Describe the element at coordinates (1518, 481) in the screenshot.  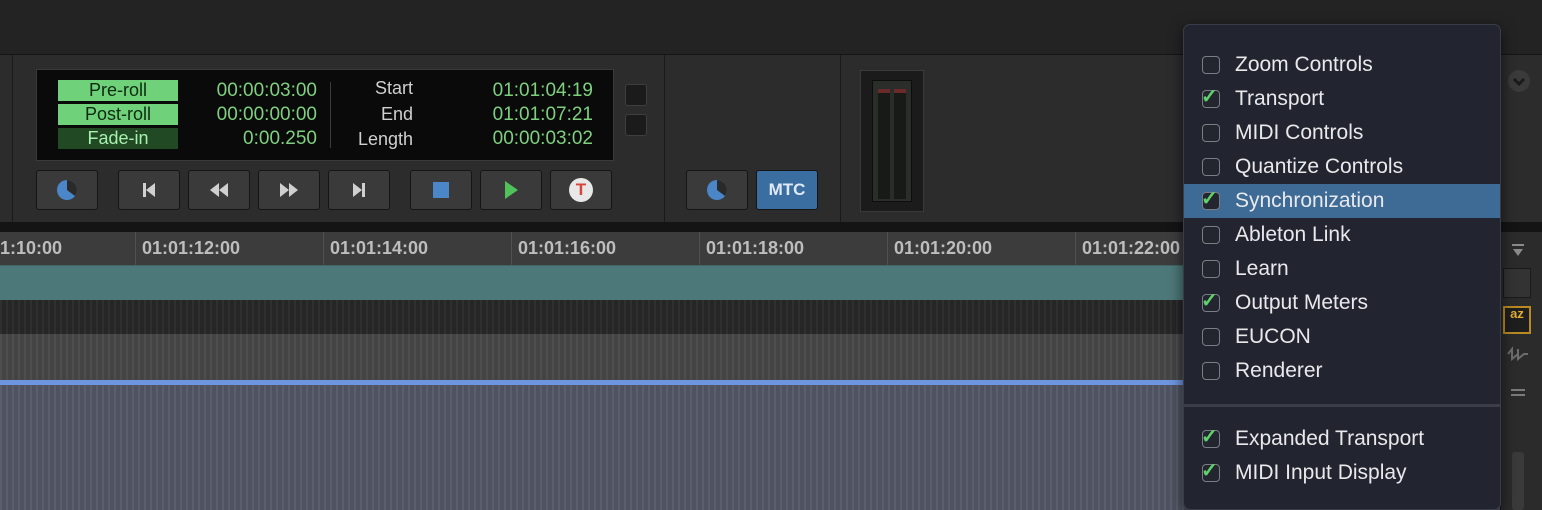
I see `side-panel-scrollbar` at that location.